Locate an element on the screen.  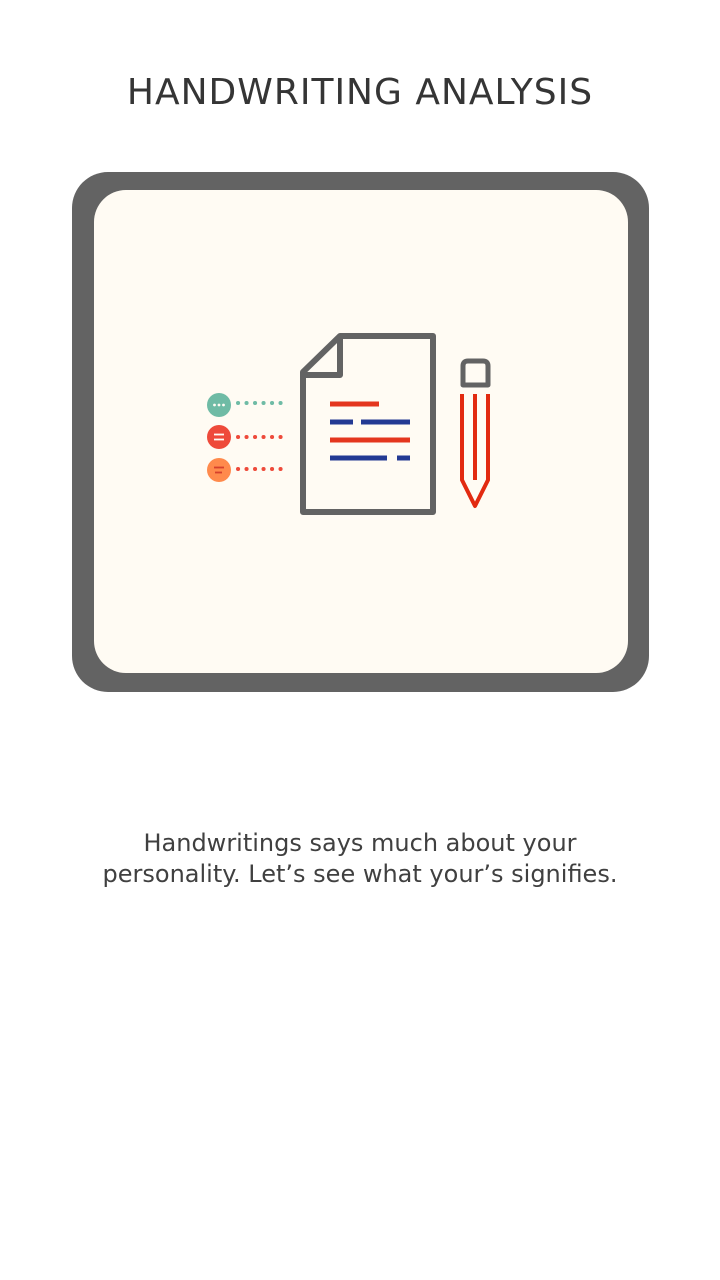
document-icon is located at coordinates (368, 424).